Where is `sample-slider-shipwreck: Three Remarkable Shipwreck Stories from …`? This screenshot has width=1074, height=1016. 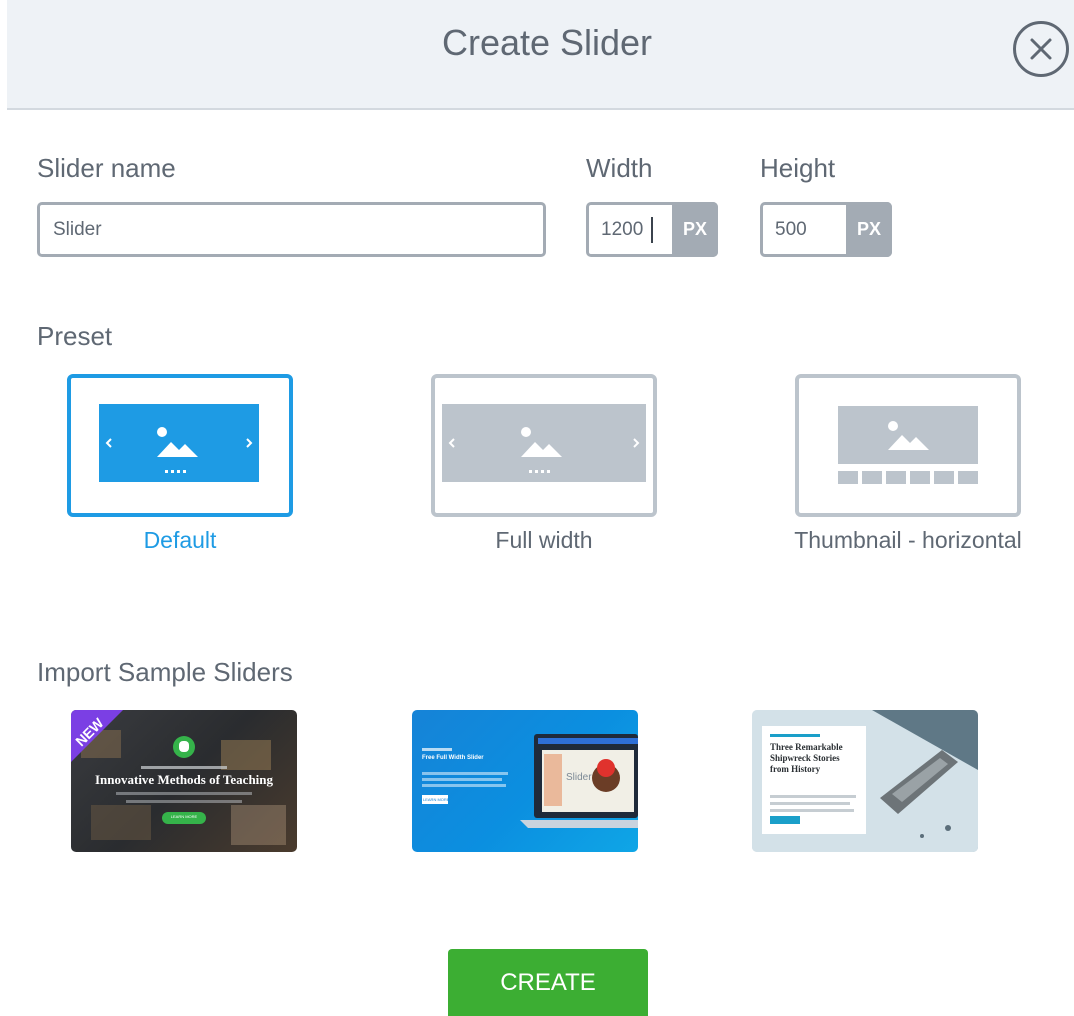 sample-slider-shipwreck: Three Remarkable Shipwreck Stories from … is located at coordinates (865, 781).